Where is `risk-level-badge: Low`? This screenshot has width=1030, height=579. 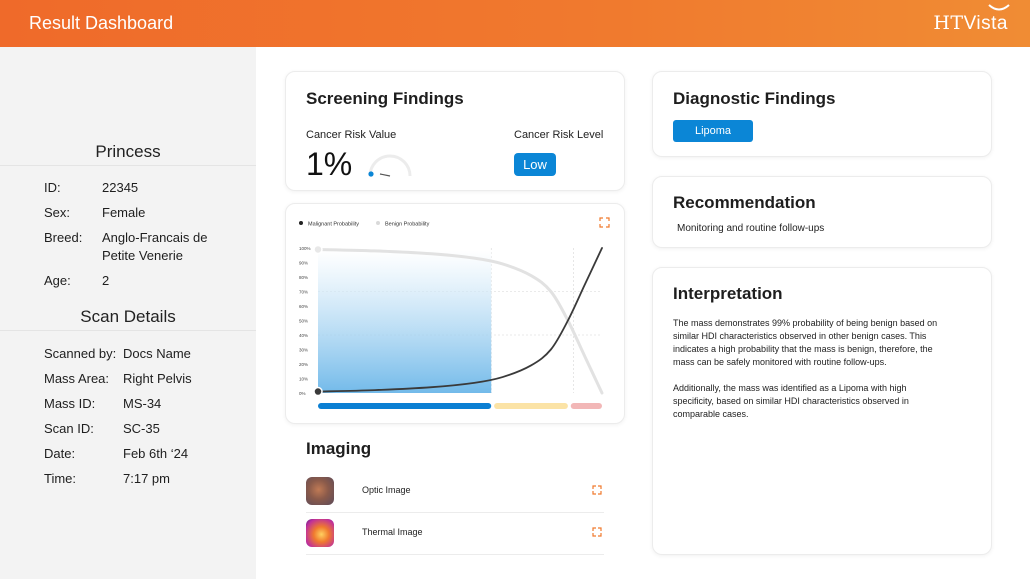
risk-level-badge: Low is located at coordinates (535, 164).